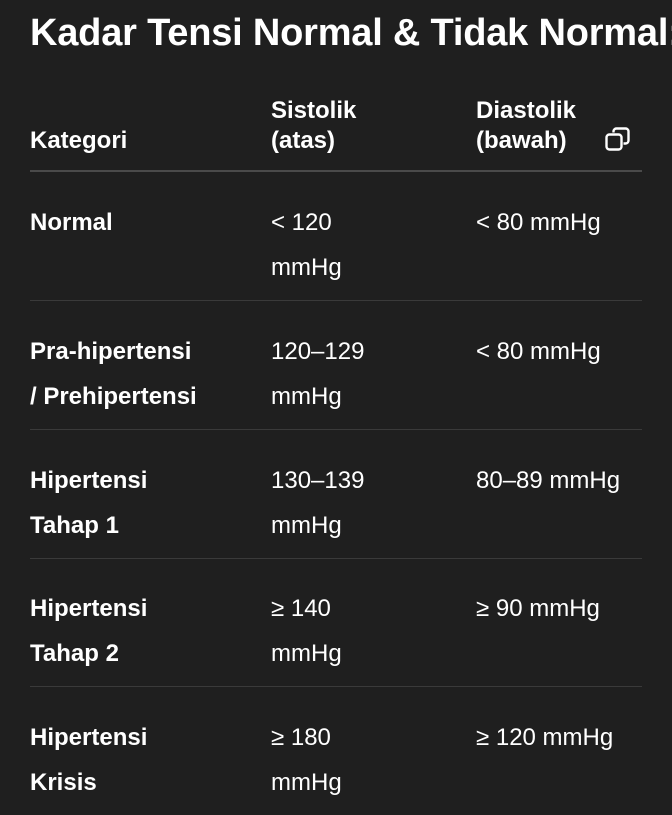 This screenshot has height=815, width=672. I want to click on cell-kategori: Hipertensi Tahap 1, so click(142, 503).